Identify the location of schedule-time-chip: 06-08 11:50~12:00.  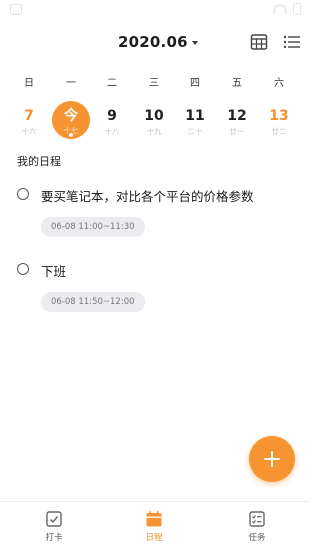
(93, 302).